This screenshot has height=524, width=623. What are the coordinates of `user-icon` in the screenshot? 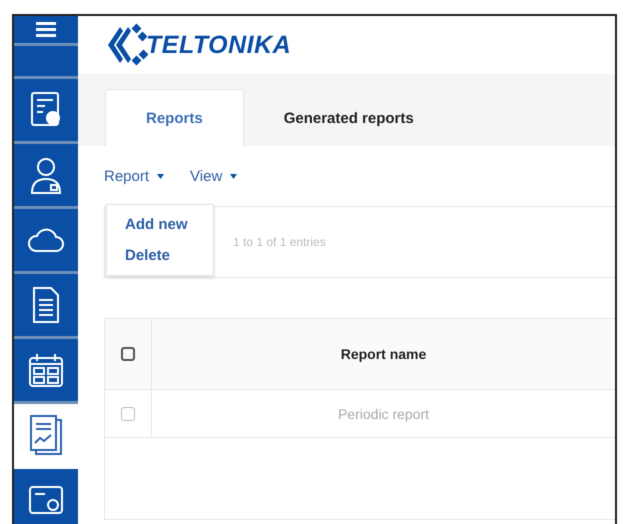 It's located at (46, 175).